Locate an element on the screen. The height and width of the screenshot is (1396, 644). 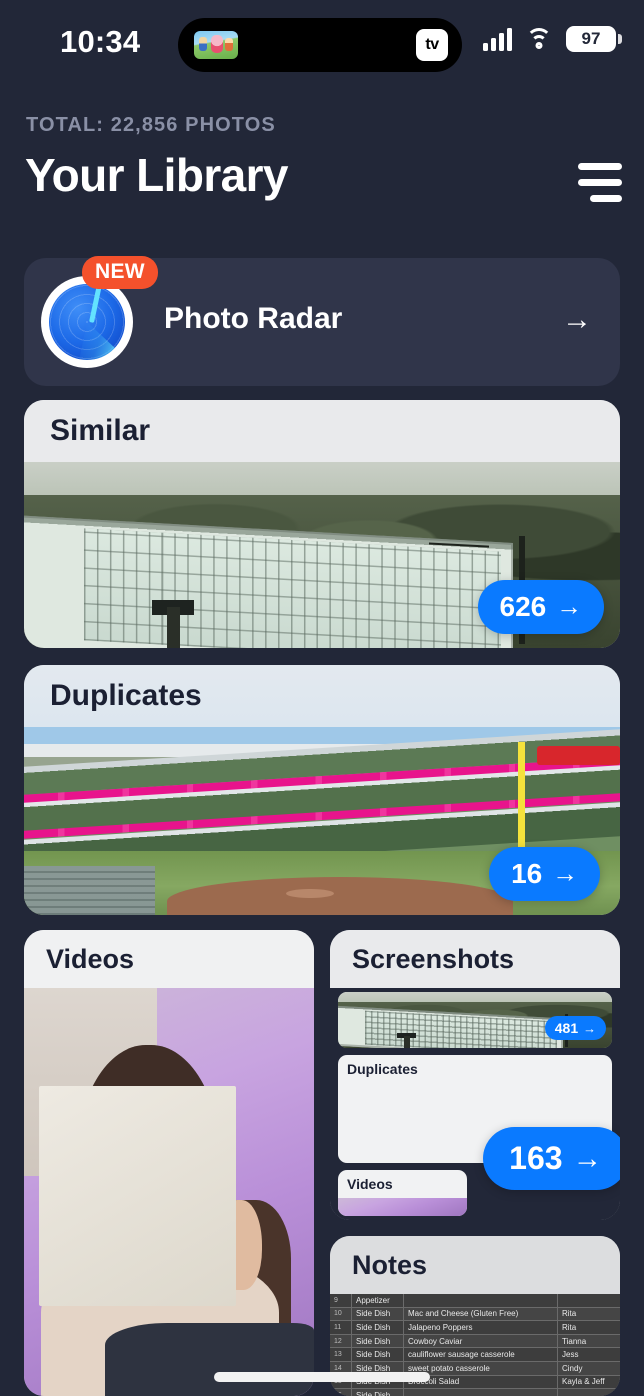
table-row: 16 Side Dish is located at coordinates (475, 1392).